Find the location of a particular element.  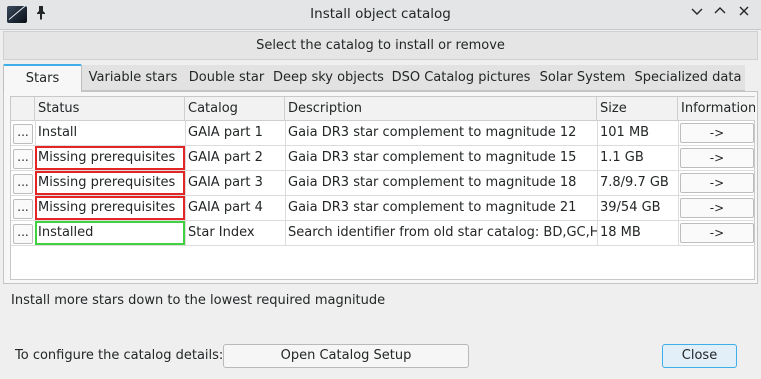

catalog-cell: Star Index is located at coordinates (221, 232).